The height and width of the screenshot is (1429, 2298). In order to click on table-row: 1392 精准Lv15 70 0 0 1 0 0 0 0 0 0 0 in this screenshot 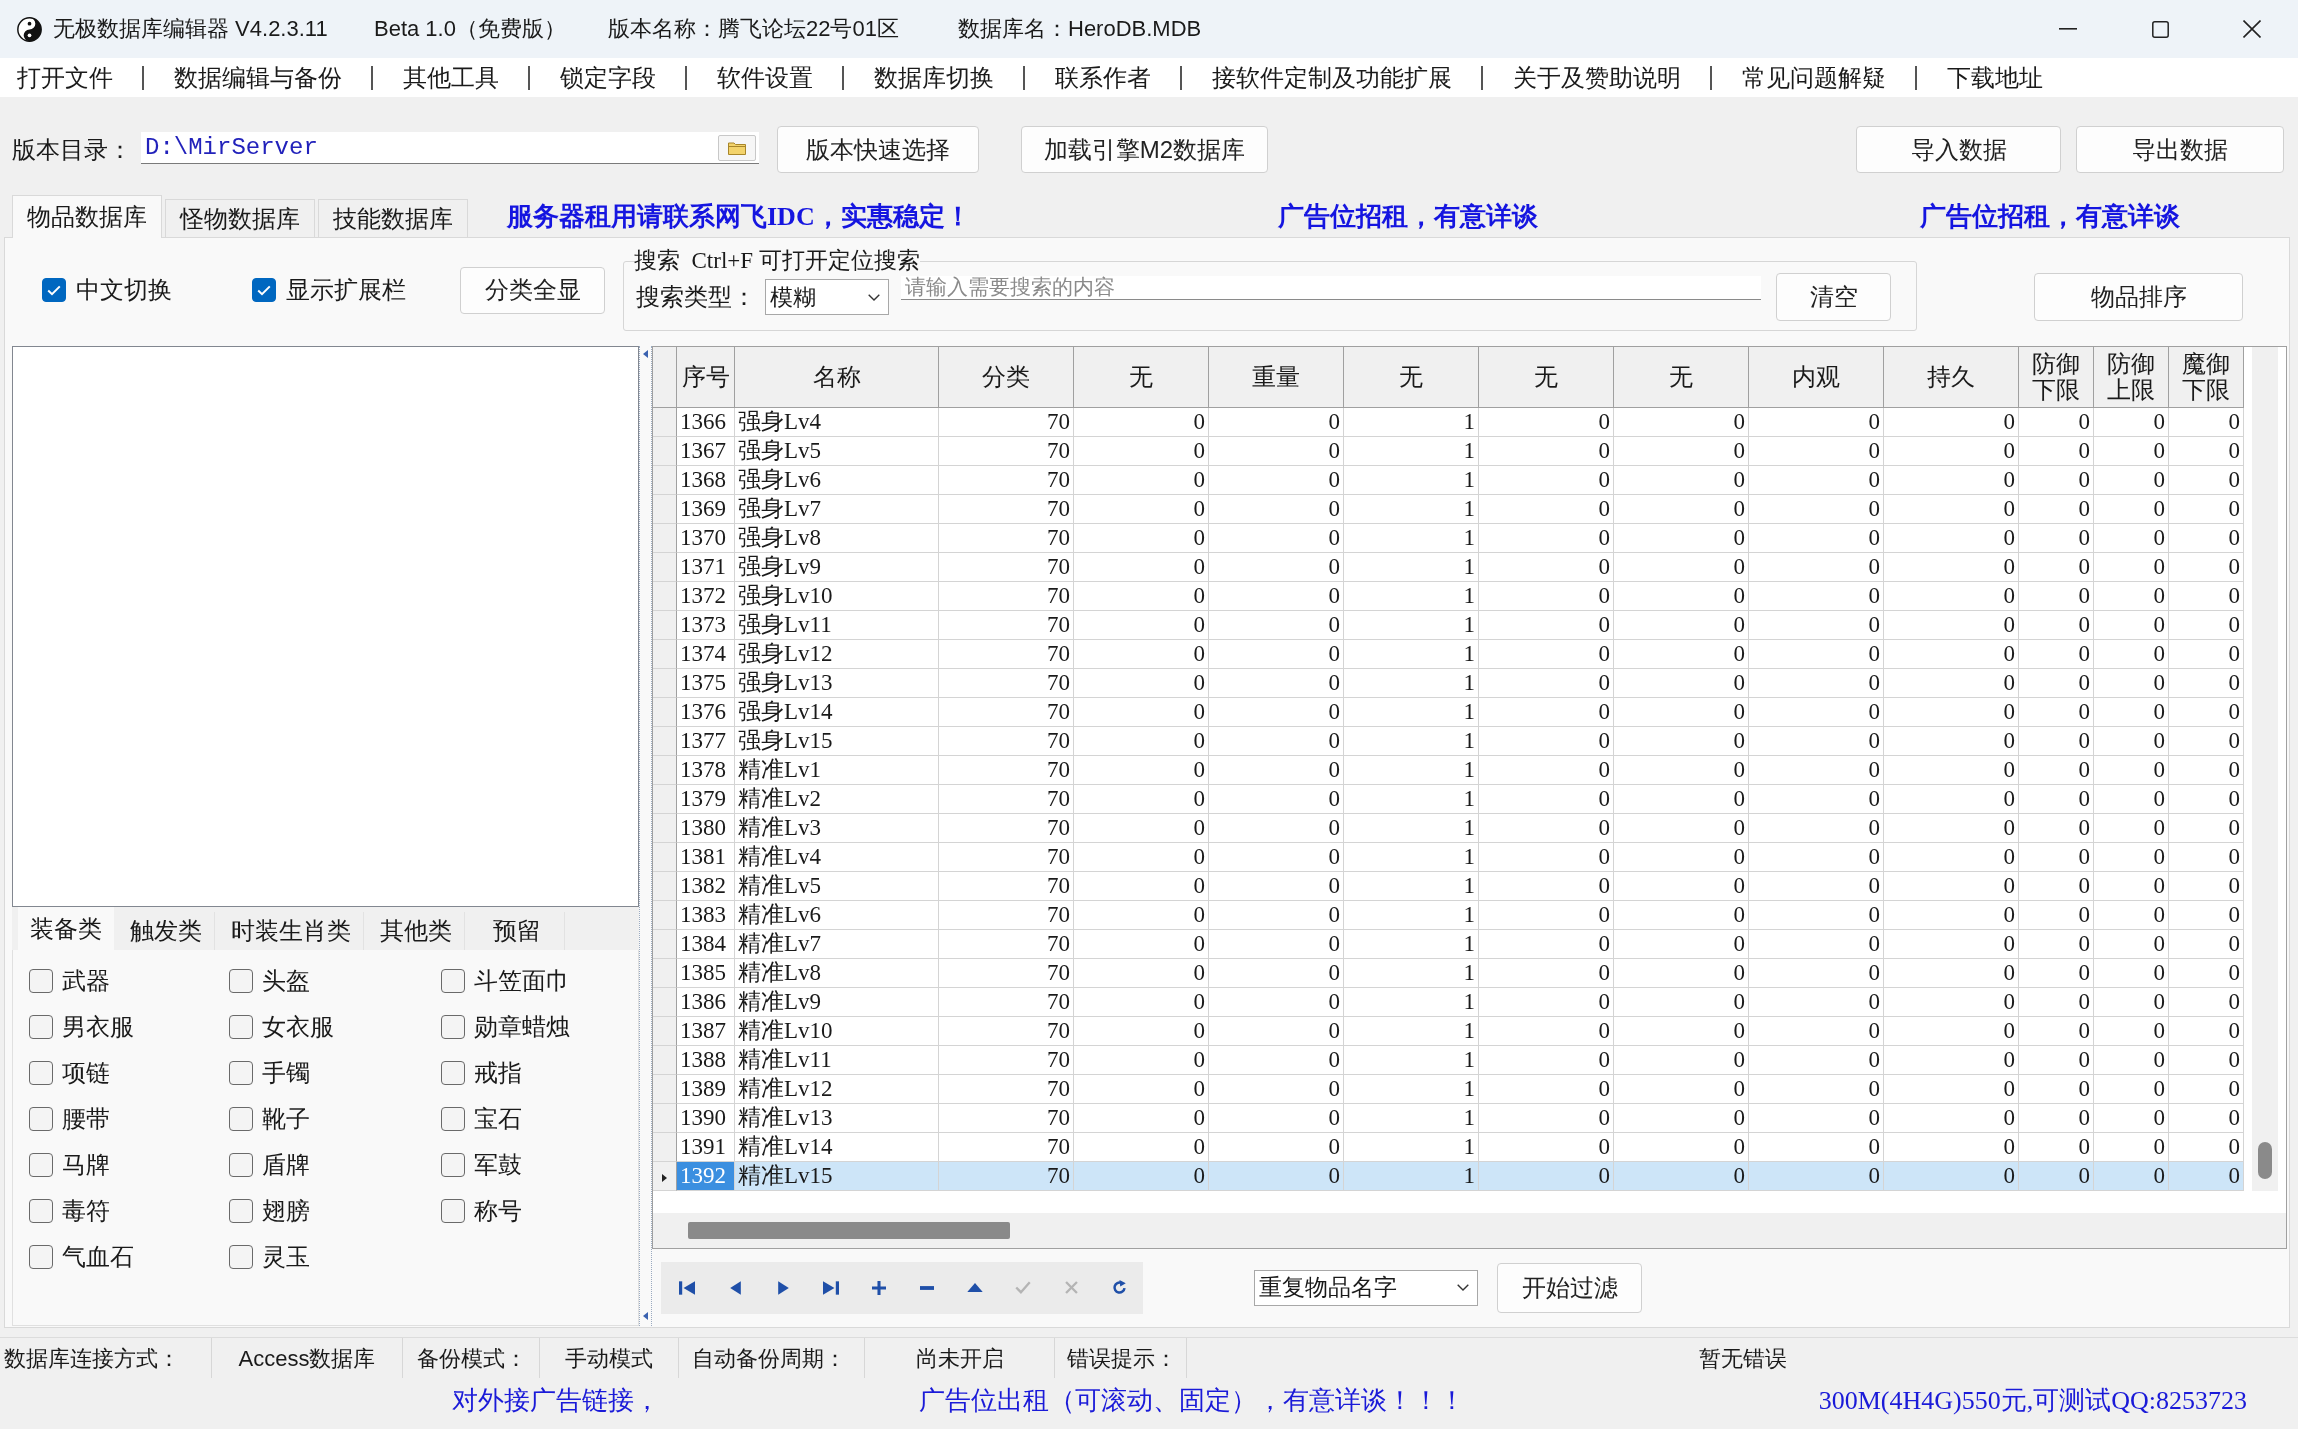, I will do `click(1448, 1176)`.